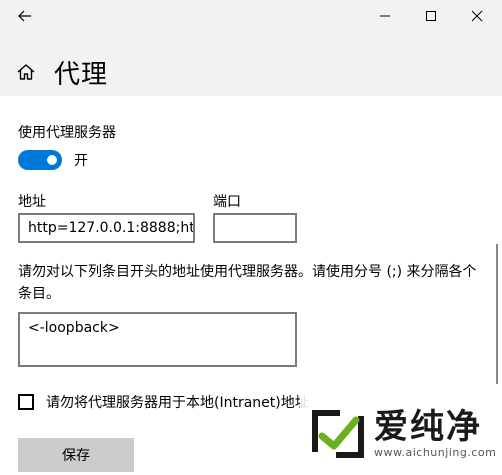  What do you see at coordinates (81, 161) in the screenshot?
I see `toggle-state-label: 开` at bounding box center [81, 161].